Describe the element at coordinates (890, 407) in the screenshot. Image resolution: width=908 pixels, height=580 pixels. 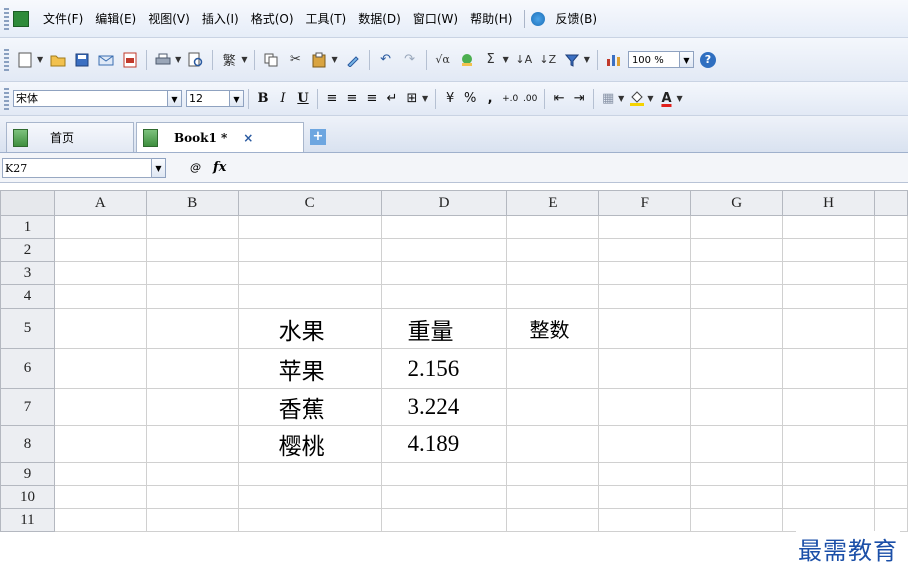
I see `cell-i7` at that location.